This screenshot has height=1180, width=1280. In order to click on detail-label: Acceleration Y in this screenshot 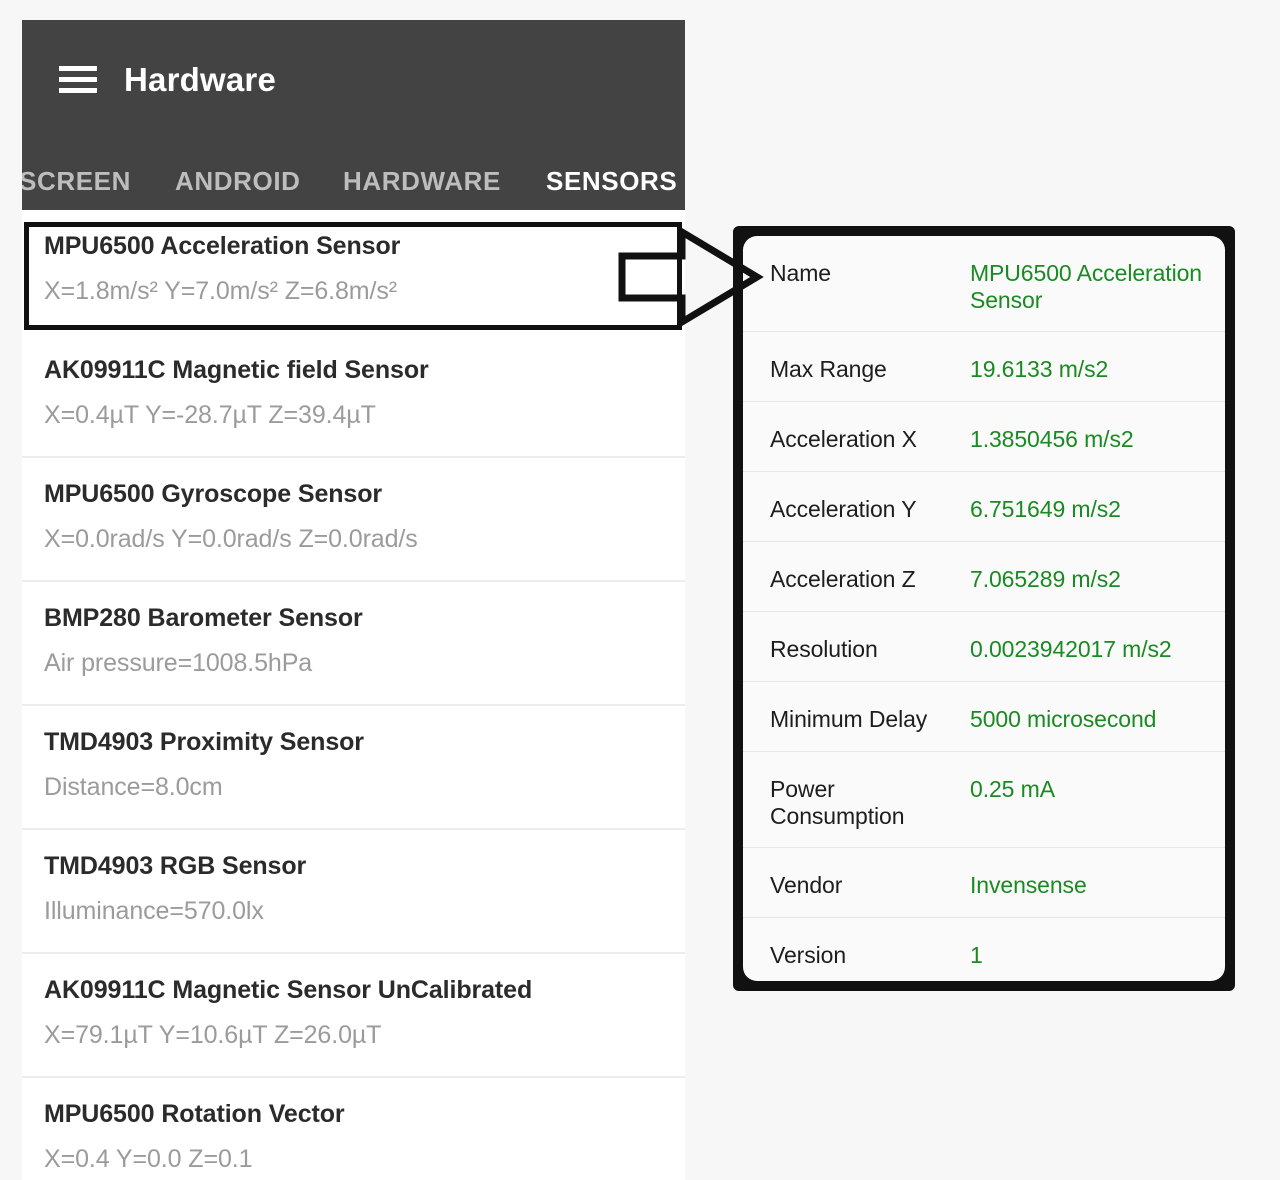, I will do `click(843, 509)`.